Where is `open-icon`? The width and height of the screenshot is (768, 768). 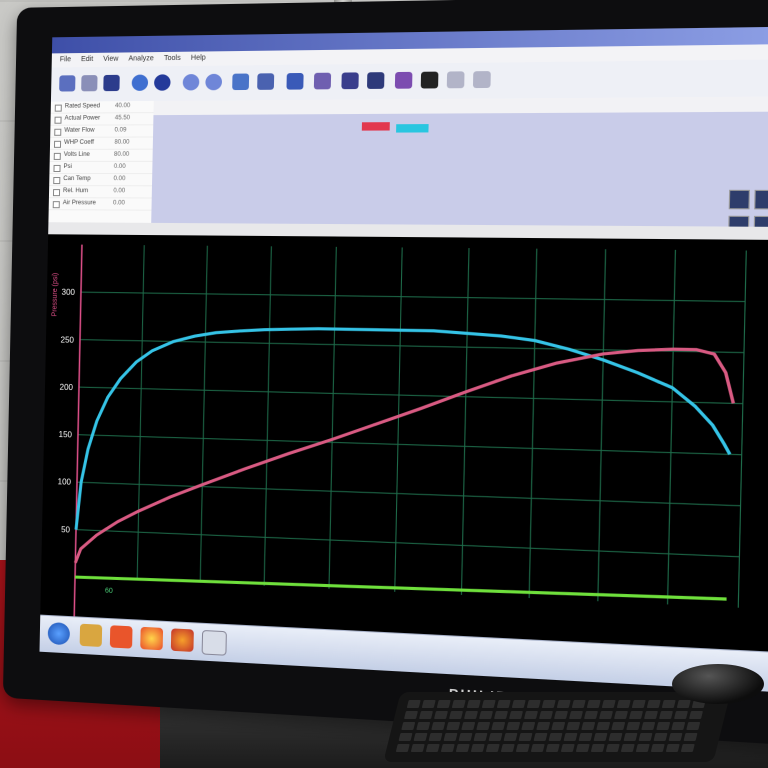
open-icon is located at coordinates (67, 83).